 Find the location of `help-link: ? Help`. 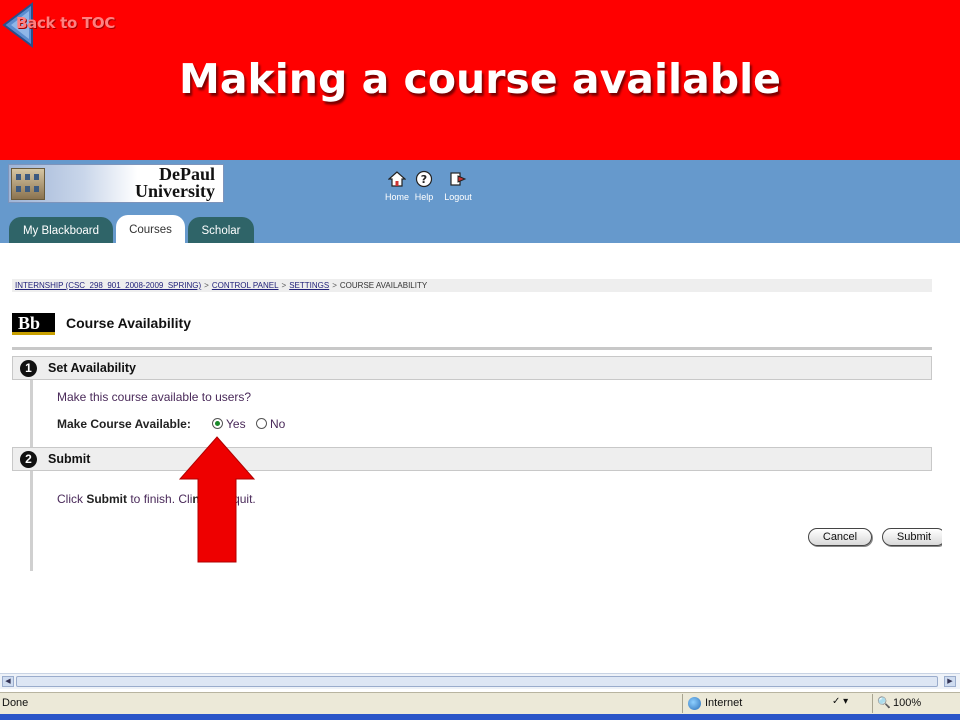

help-link: ? Help is located at coordinates (424, 186).